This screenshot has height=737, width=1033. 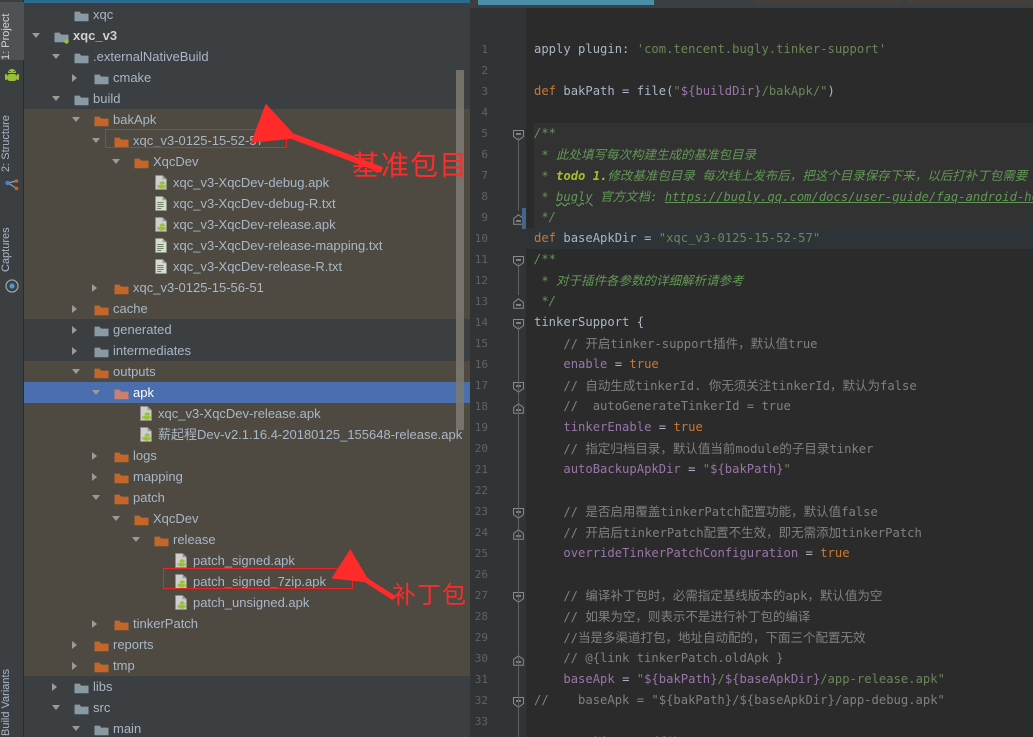 What do you see at coordinates (247, 497) in the screenshot?
I see `tree-node-23: patch` at bounding box center [247, 497].